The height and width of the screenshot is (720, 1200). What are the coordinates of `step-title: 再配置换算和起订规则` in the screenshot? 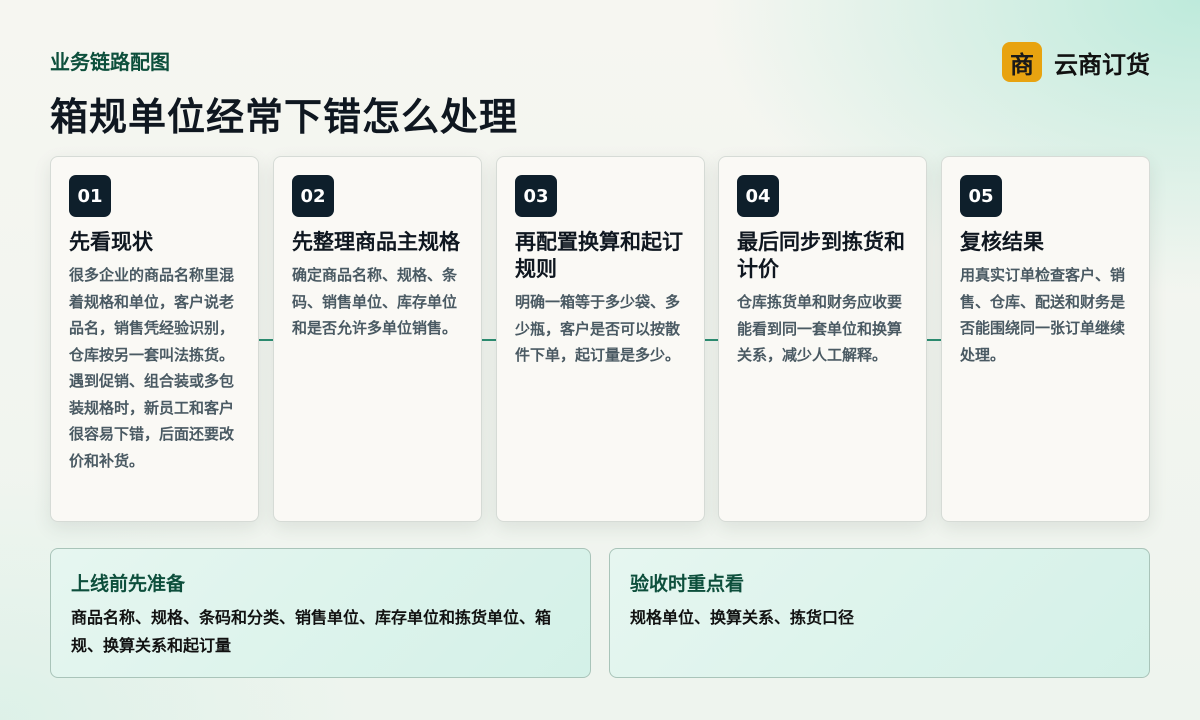 It's located at (599, 255).